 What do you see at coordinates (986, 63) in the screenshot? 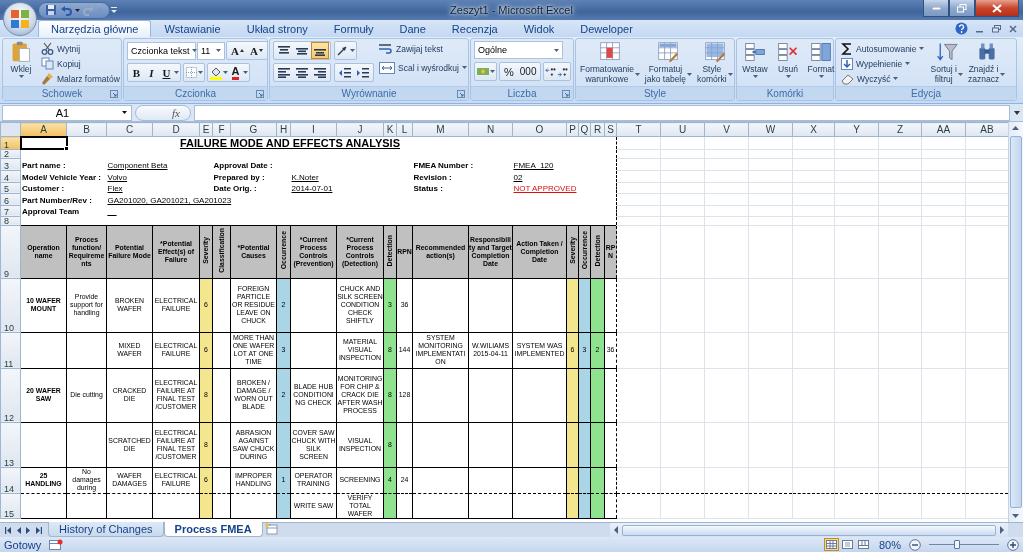
I see `editing-button: Znajdź i zaznacz` at bounding box center [986, 63].